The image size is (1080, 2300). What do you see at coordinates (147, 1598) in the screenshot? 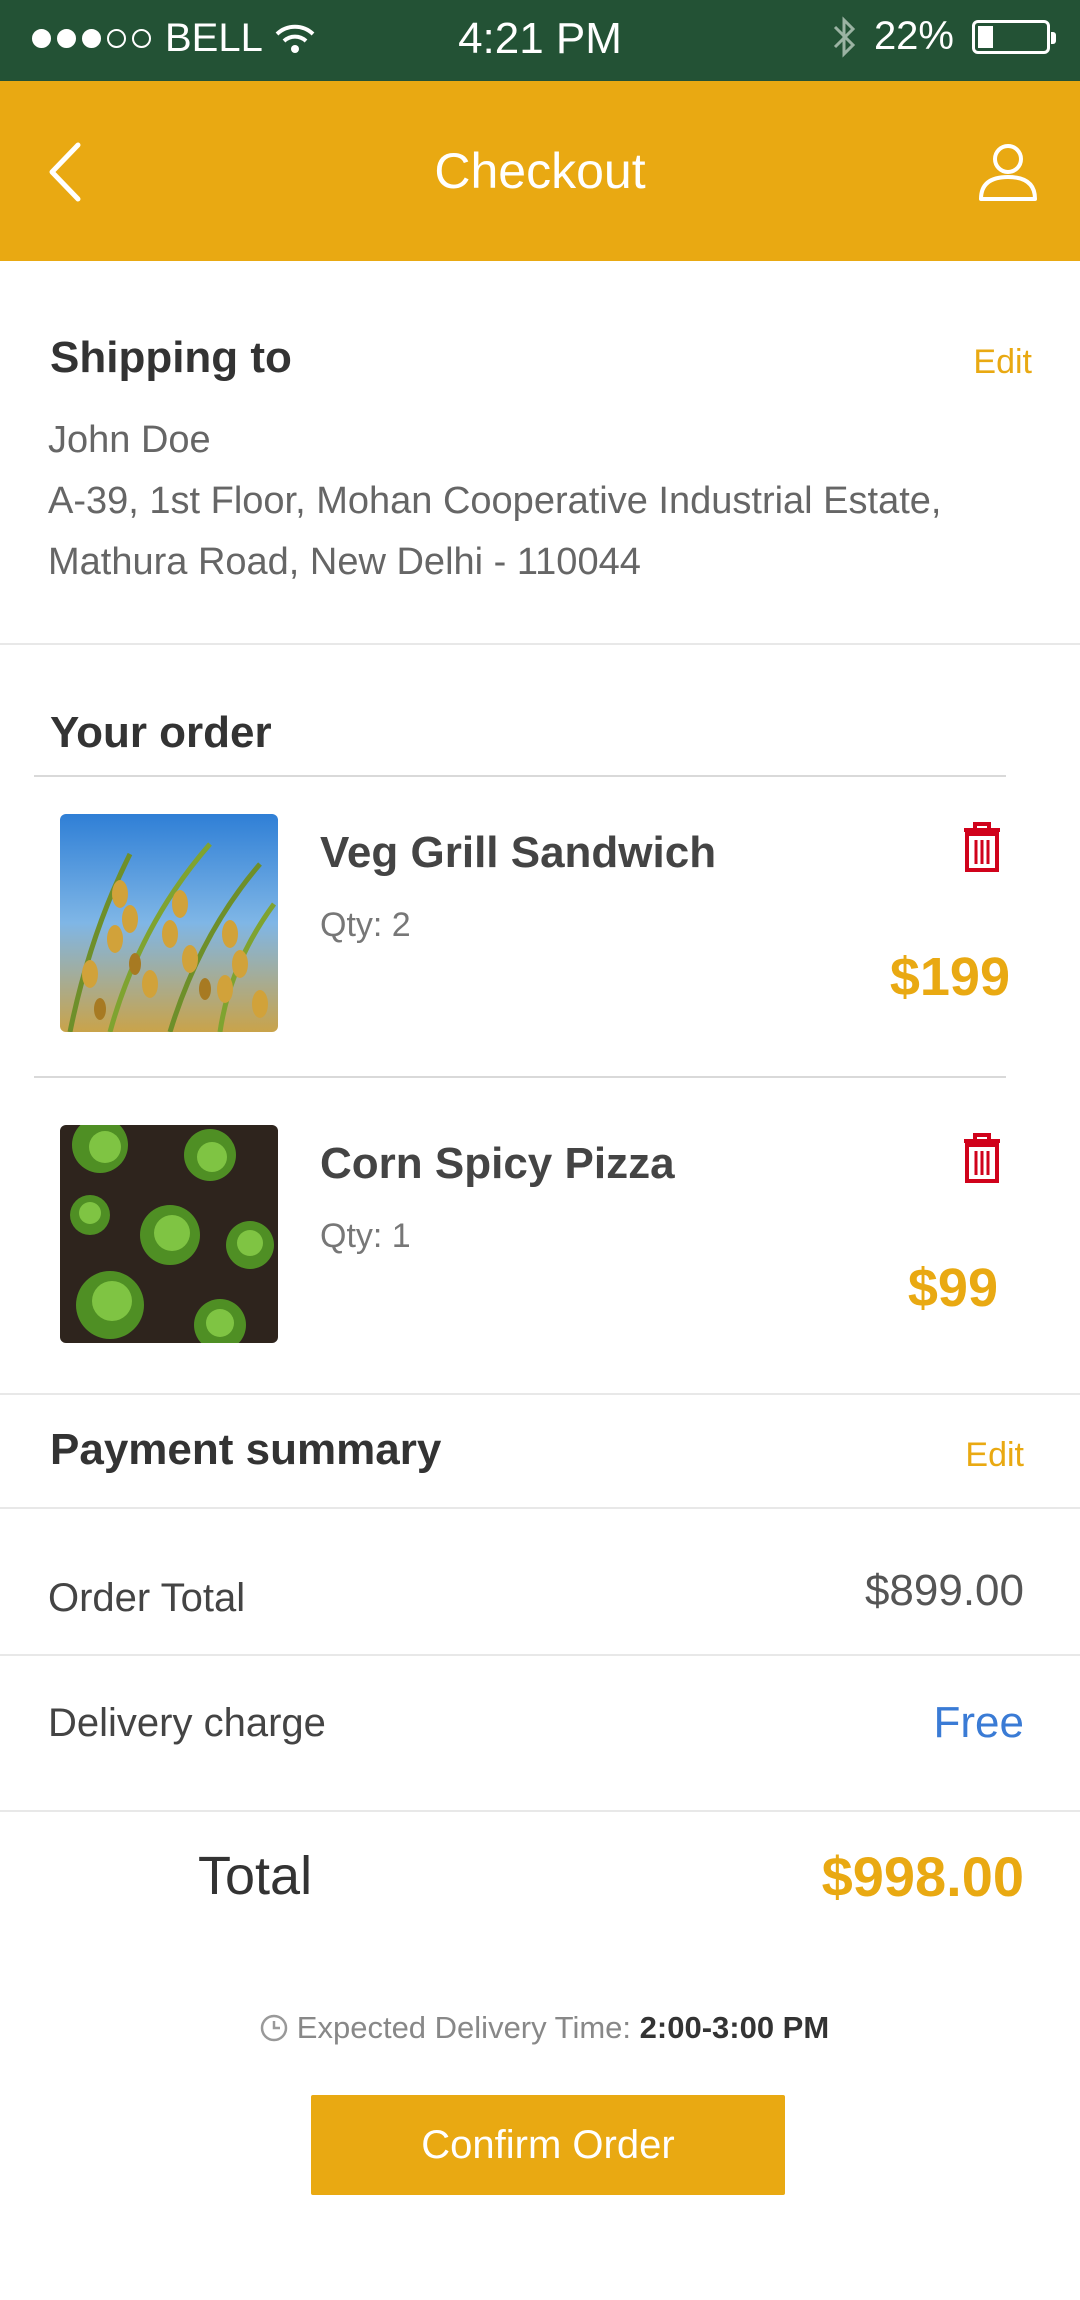
I see `order-total-label: Order Total` at bounding box center [147, 1598].